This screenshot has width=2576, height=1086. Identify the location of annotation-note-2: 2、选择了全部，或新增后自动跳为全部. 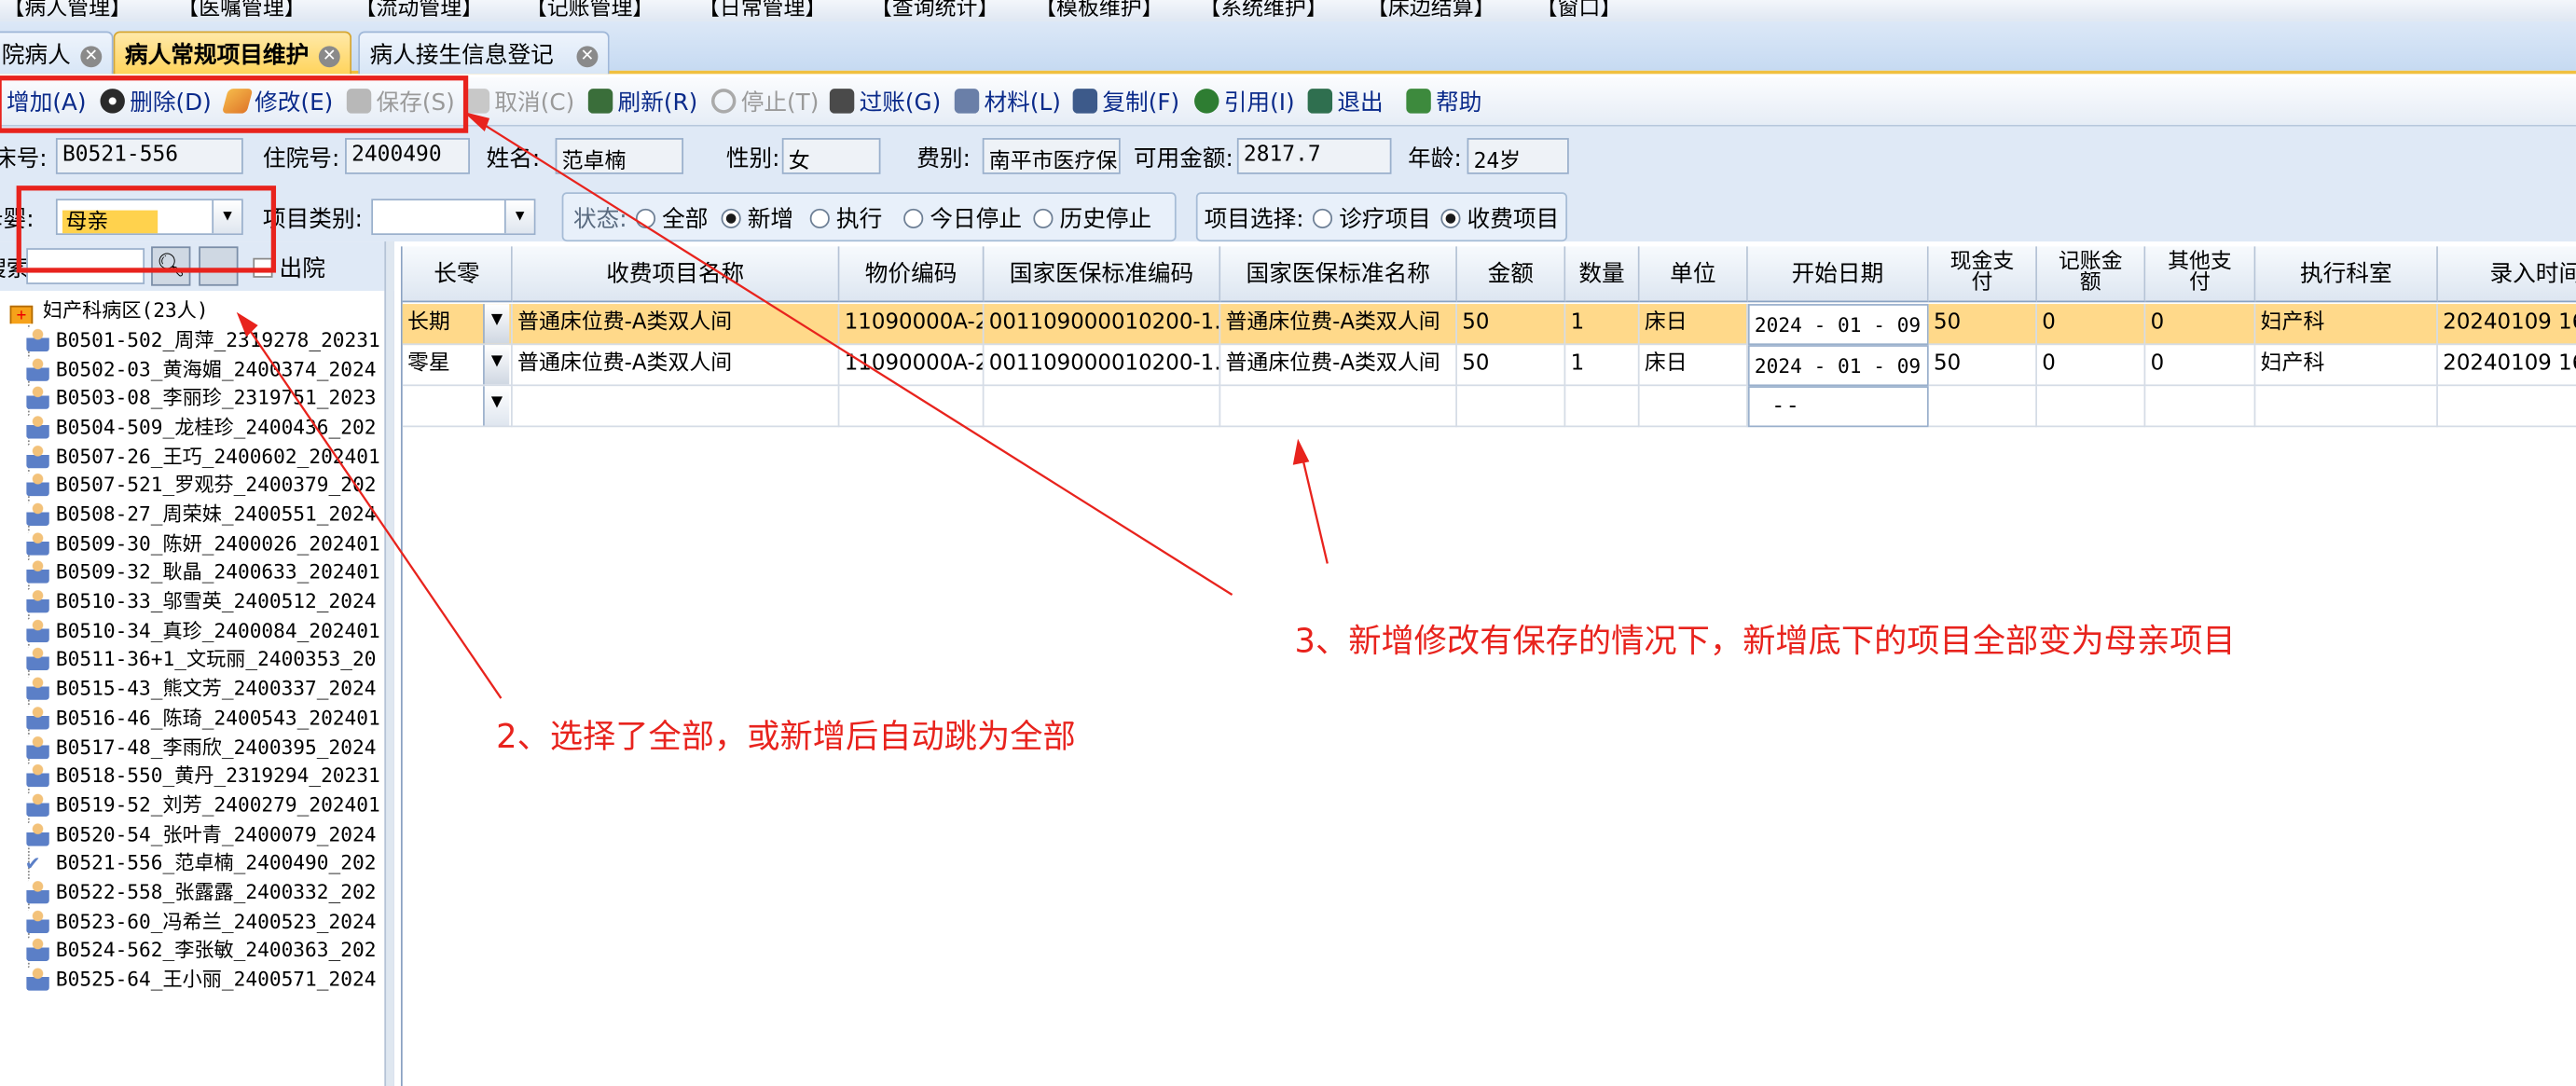
(786, 736).